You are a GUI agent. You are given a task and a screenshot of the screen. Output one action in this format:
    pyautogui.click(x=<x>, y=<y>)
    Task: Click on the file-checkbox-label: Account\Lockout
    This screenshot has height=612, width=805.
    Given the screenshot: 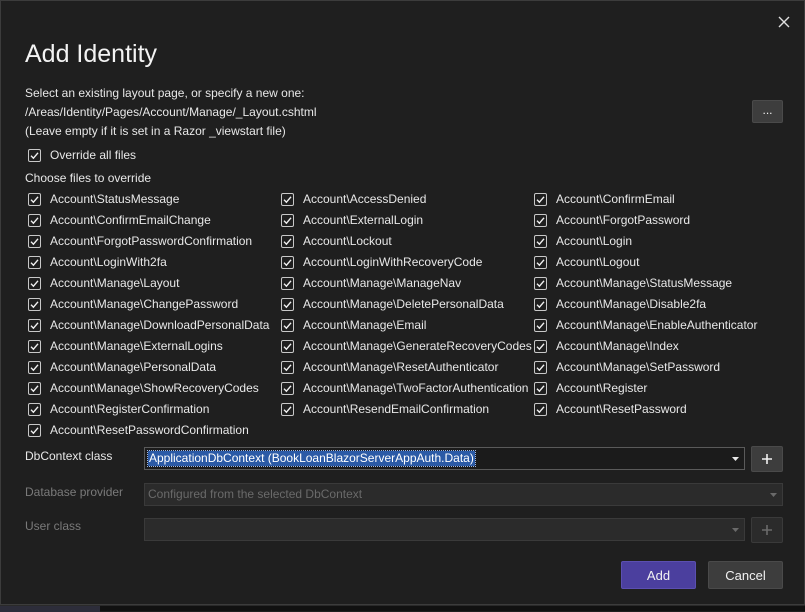 What is the action you would take?
    pyautogui.click(x=347, y=241)
    